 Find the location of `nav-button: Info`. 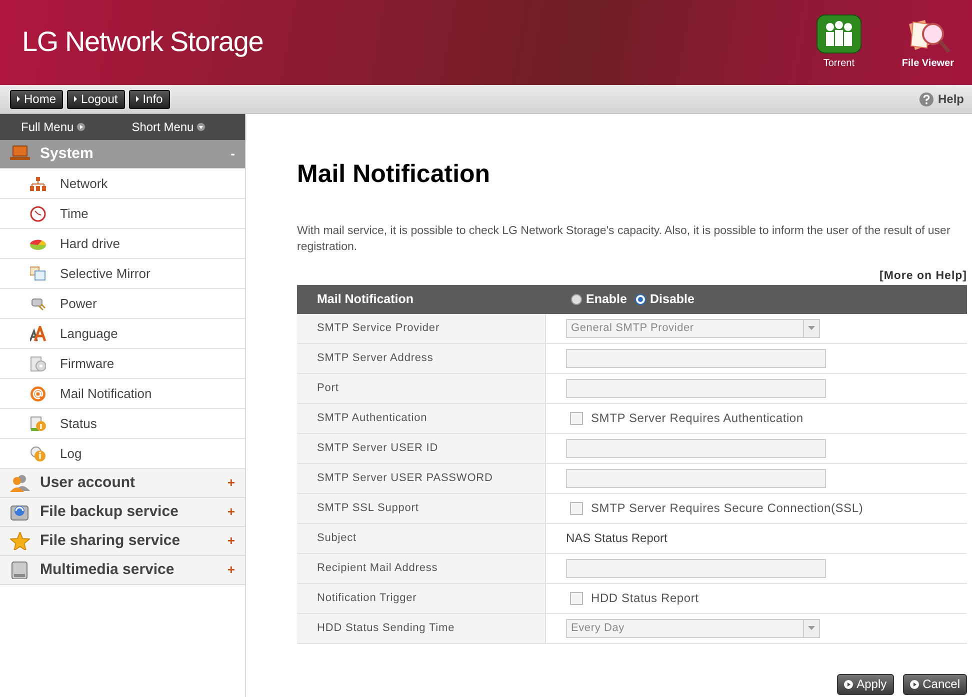

nav-button: Info is located at coordinates (149, 99).